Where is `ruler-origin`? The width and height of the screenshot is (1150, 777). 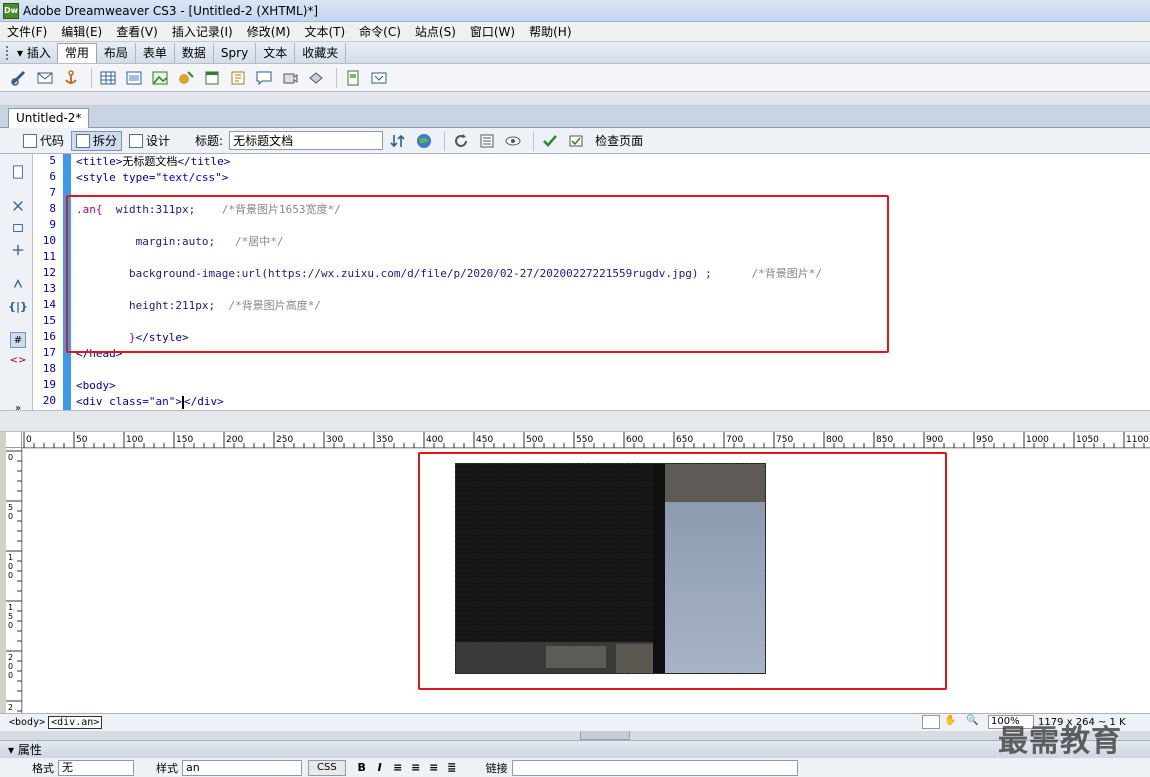
ruler-origin is located at coordinates (14, 440).